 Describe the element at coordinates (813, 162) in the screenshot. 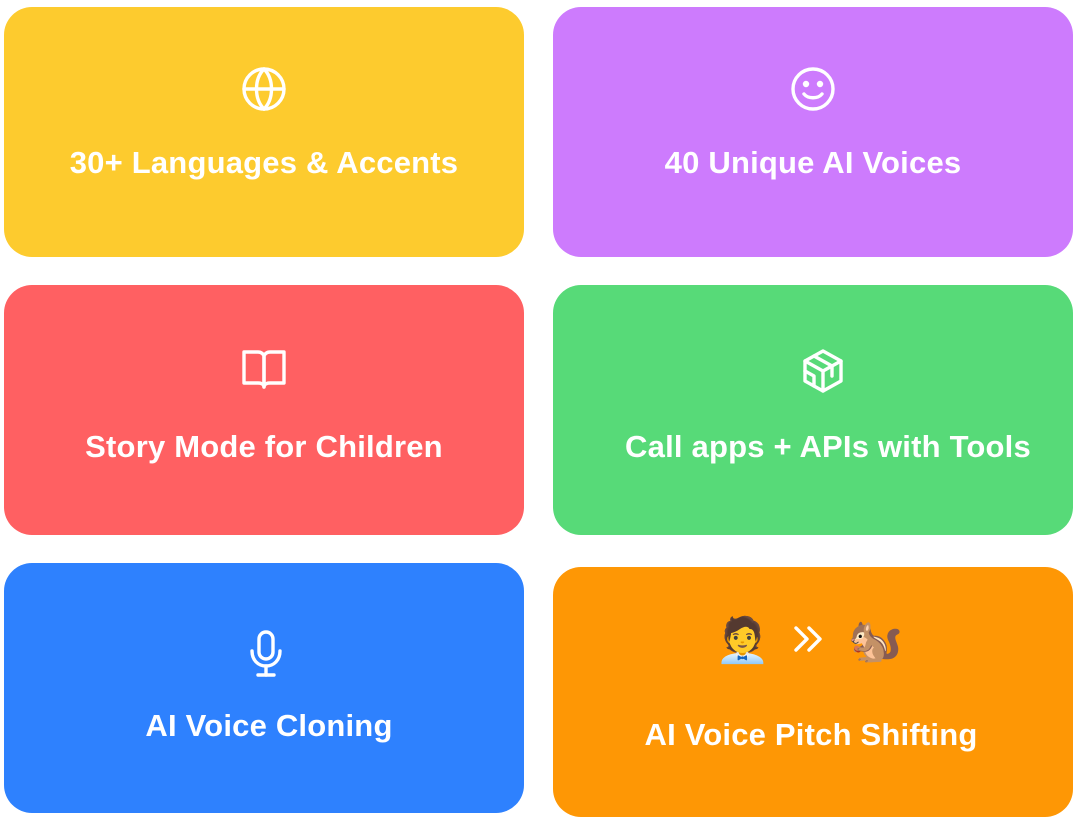

I see `feature-title: 40 Unique AI Voices` at that location.